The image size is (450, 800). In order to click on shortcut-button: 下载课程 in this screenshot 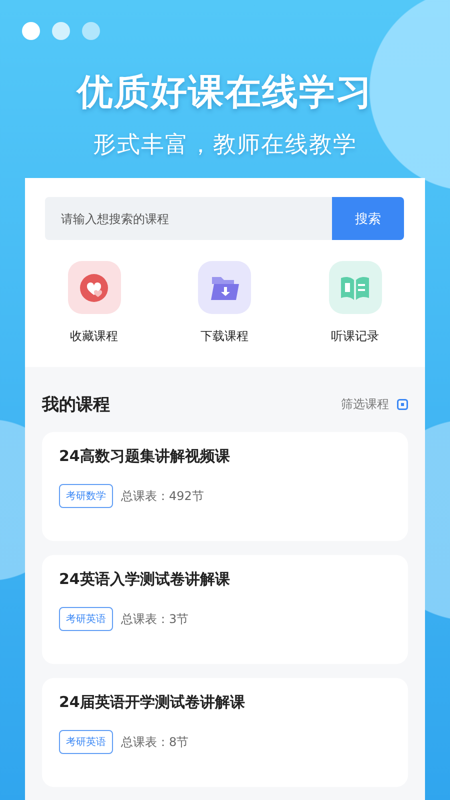, I will do `click(225, 303)`.